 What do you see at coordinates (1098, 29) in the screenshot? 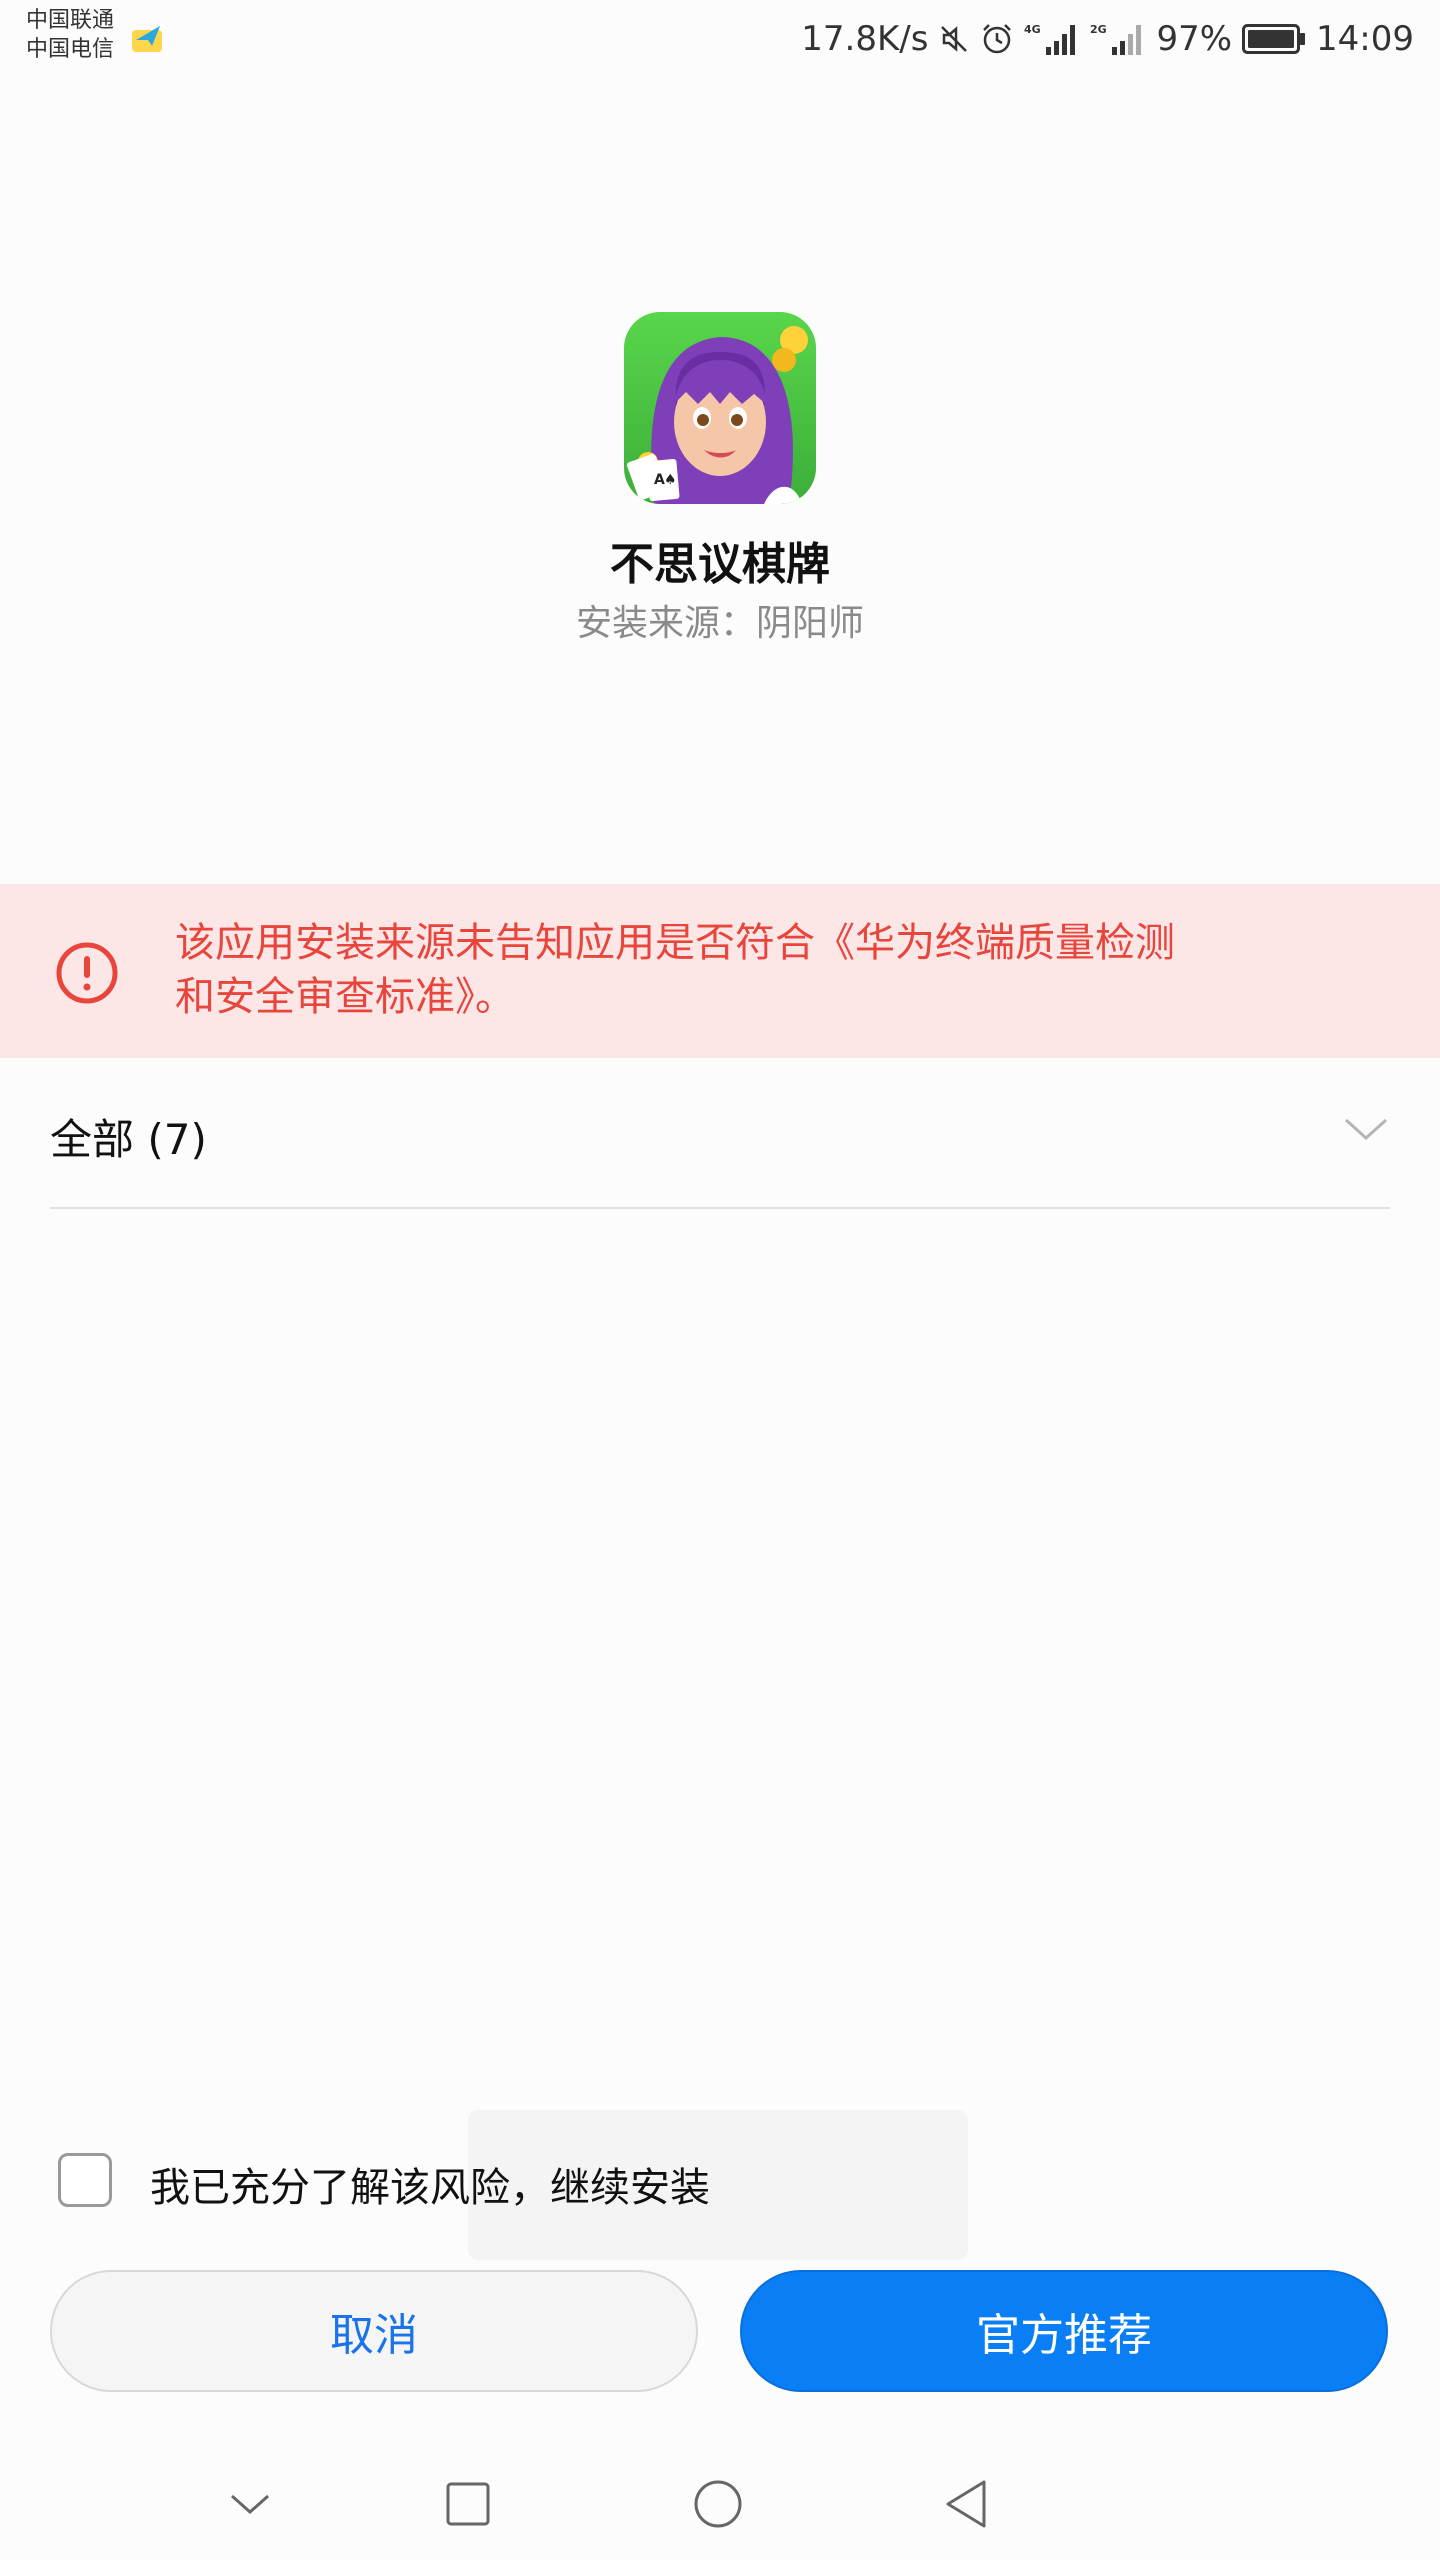
I see `signal-2g-label: 2G` at bounding box center [1098, 29].